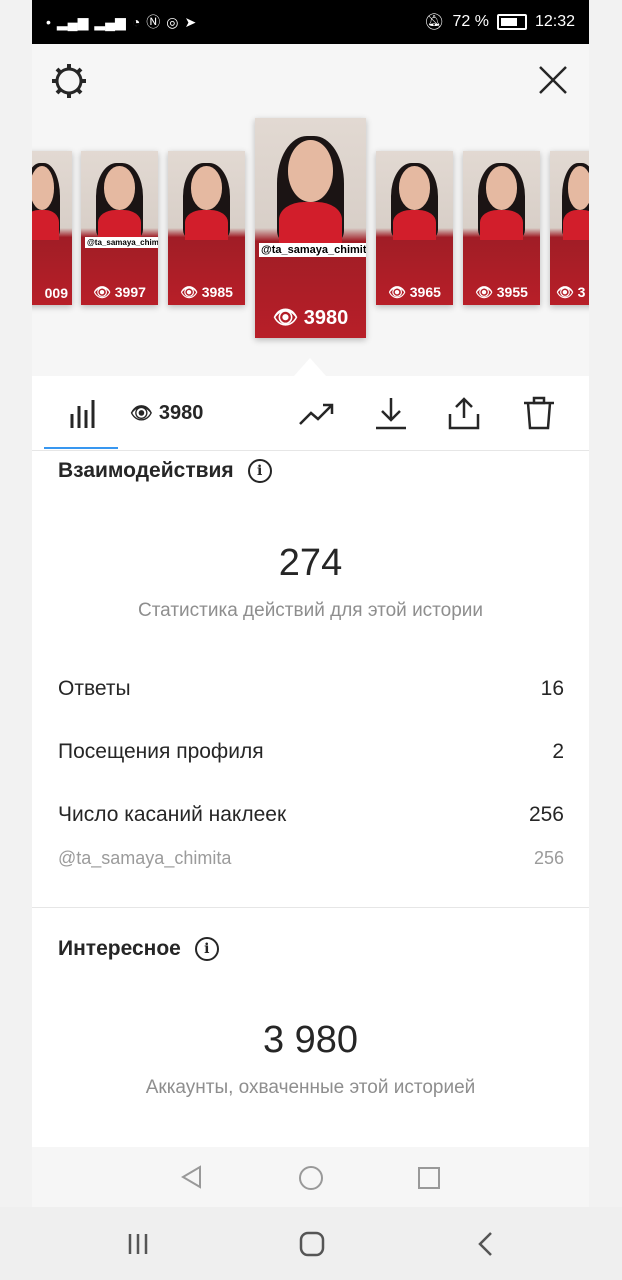 The image size is (622, 1280). Describe the element at coordinates (69, 81) in the screenshot. I see `gear-icon` at that location.